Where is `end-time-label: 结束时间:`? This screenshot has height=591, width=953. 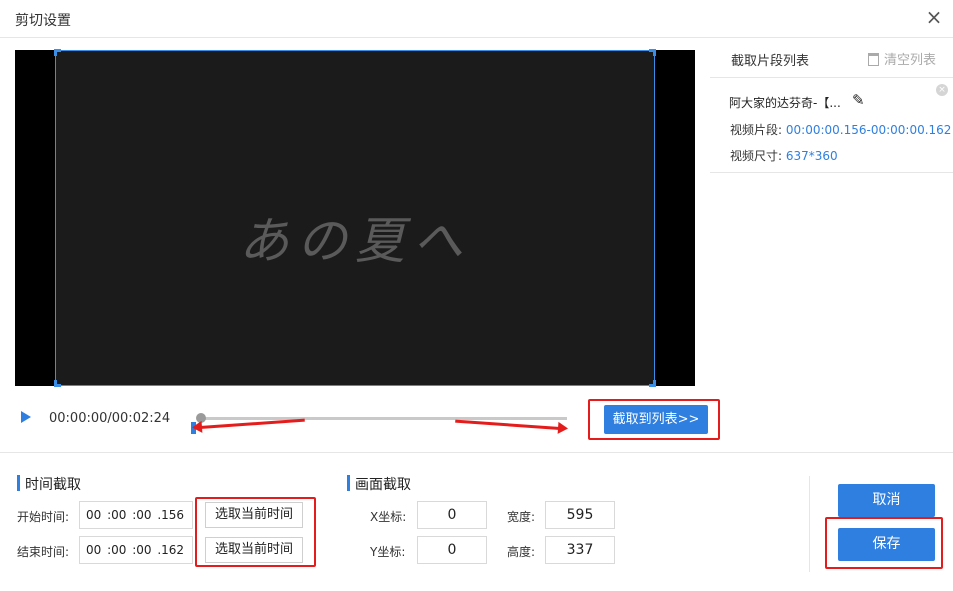
end-time-label: 结束时间: is located at coordinates (43, 552).